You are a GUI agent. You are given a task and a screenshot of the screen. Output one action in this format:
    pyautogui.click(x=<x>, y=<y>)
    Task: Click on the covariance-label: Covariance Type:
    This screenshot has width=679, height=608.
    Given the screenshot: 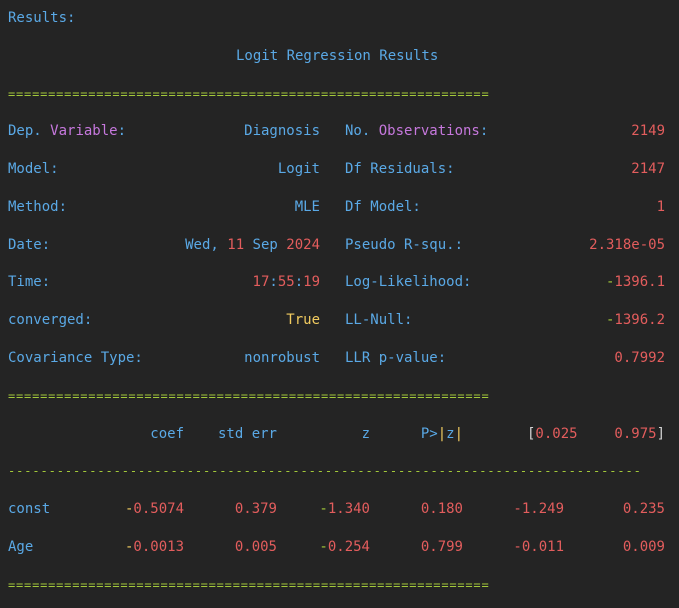 What is the action you would take?
    pyautogui.click(x=75, y=358)
    